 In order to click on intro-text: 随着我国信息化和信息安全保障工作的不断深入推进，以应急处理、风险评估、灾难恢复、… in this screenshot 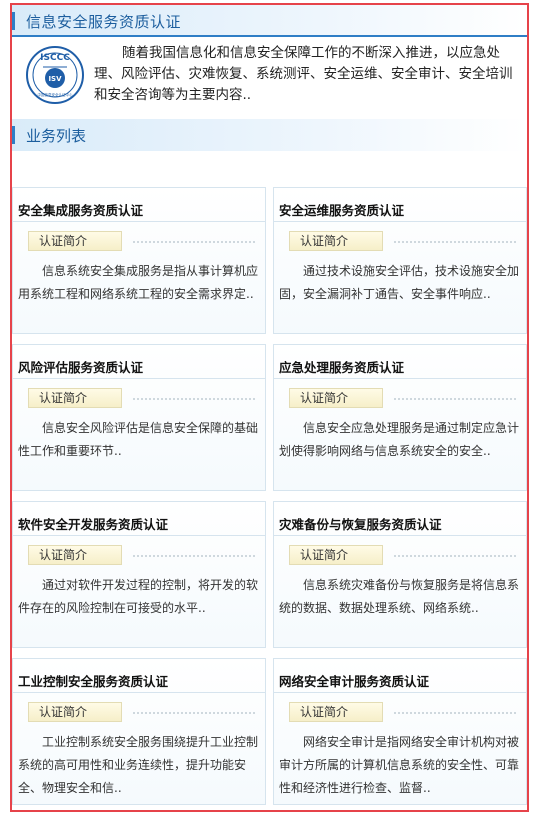, I will do `click(303, 74)`.